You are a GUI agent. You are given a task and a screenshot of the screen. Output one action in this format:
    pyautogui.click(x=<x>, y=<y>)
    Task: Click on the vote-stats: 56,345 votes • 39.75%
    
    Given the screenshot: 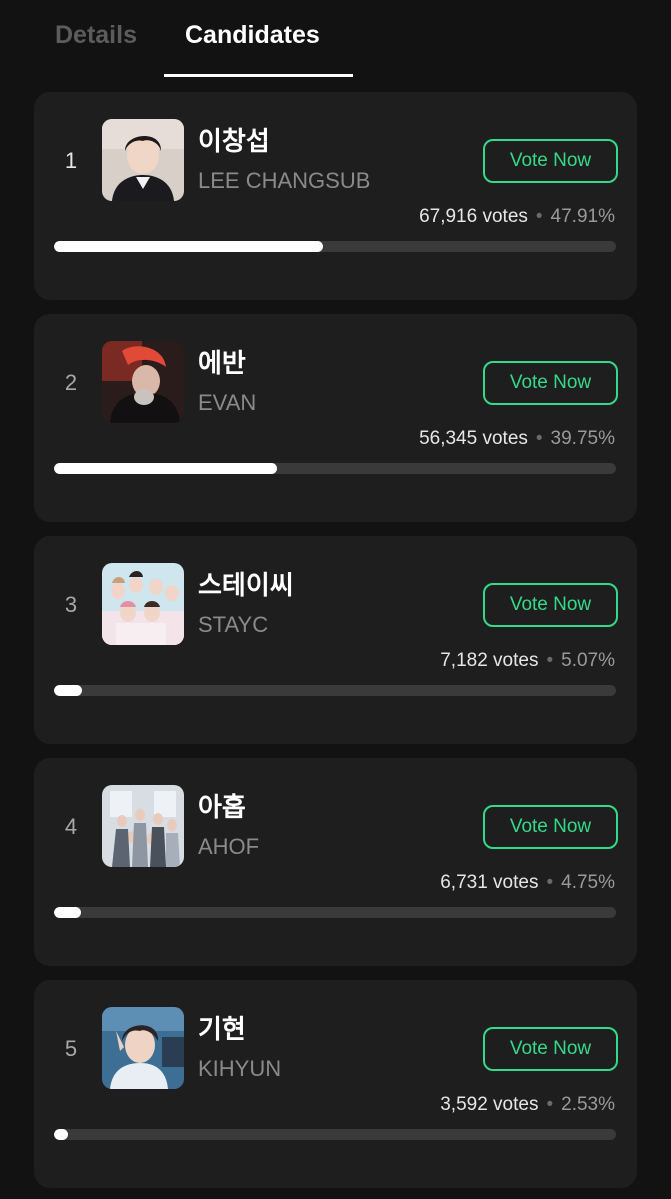 What is the action you would take?
    pyautogui.click(x=517, y=439)
    